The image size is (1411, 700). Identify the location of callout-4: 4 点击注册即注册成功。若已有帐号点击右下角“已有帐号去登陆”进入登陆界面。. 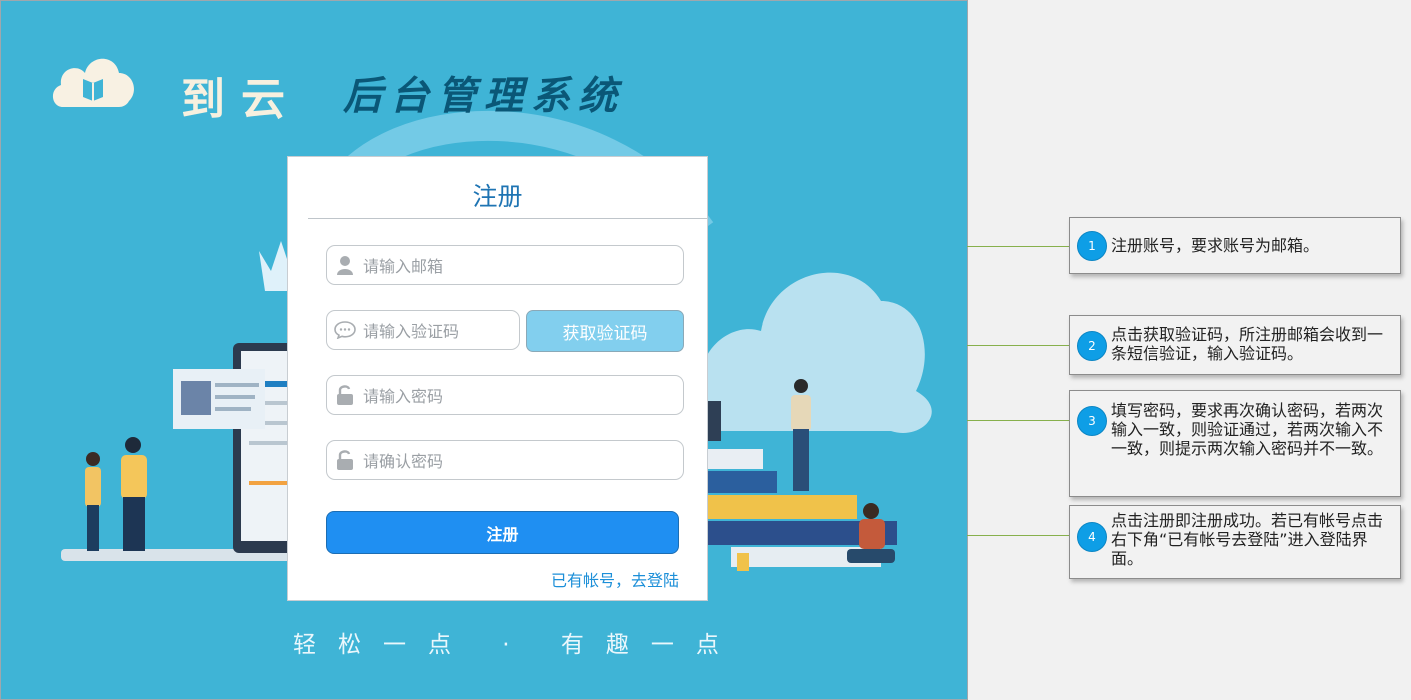
(1235, 542).